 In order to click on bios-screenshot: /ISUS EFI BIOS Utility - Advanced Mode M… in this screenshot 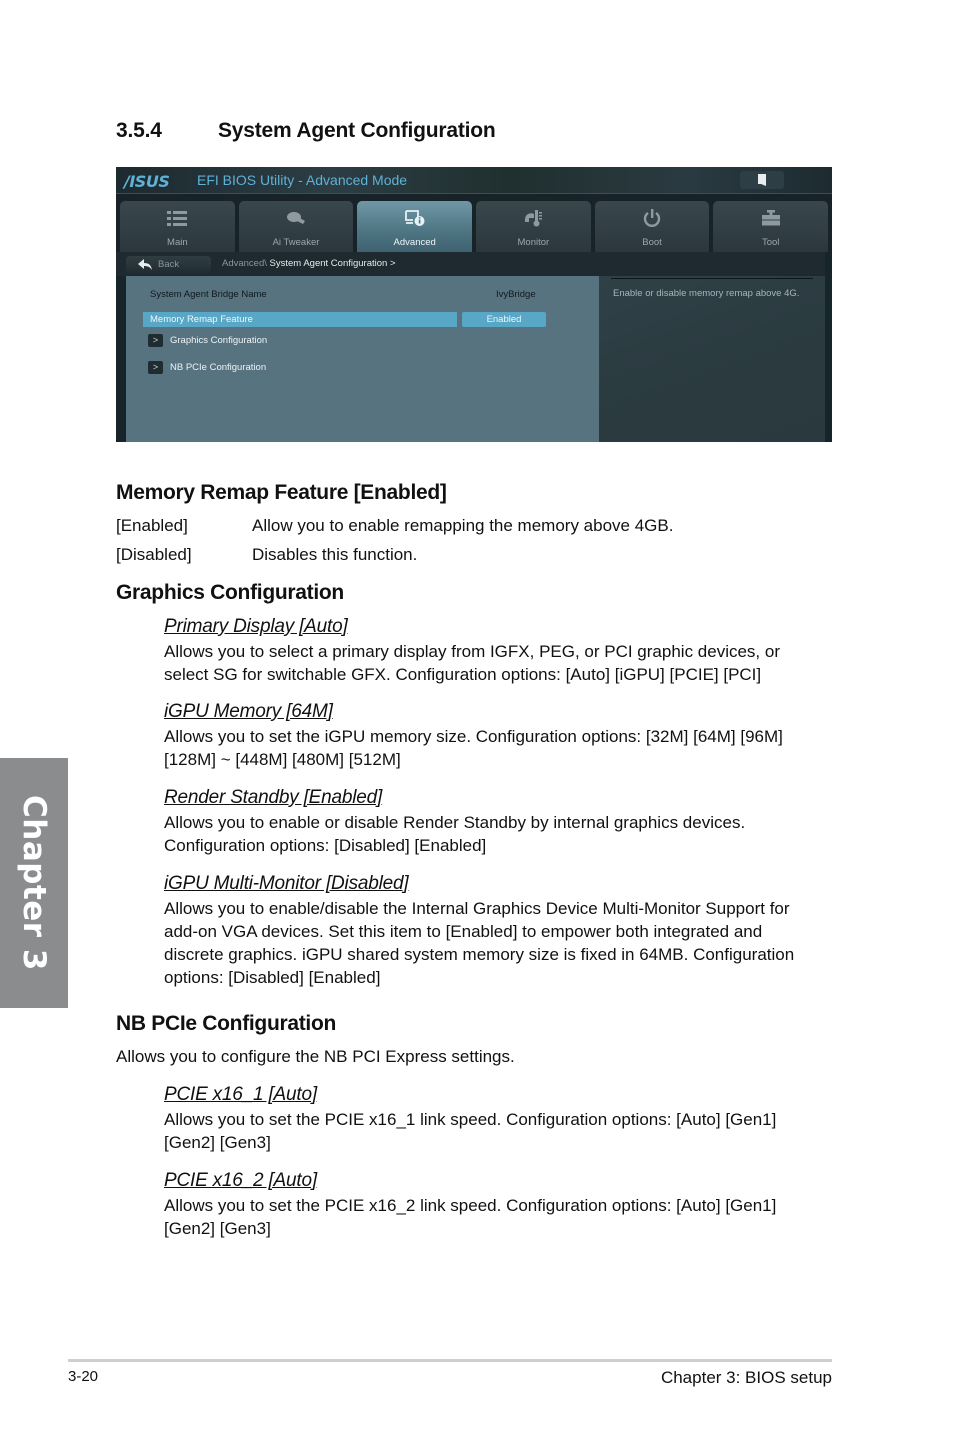, I will do `click(474, 304)`.